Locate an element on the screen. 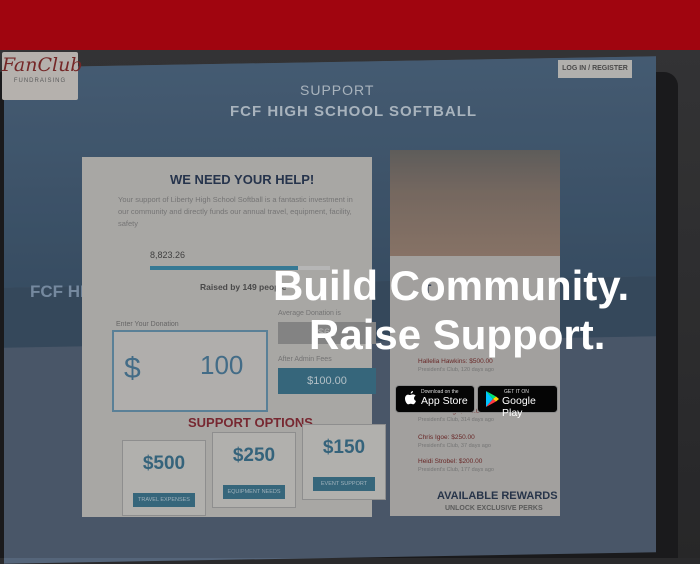 The image size is (700, 564). google-play-badge: GET IT ON Google Play is located at coordinates (517, 402).